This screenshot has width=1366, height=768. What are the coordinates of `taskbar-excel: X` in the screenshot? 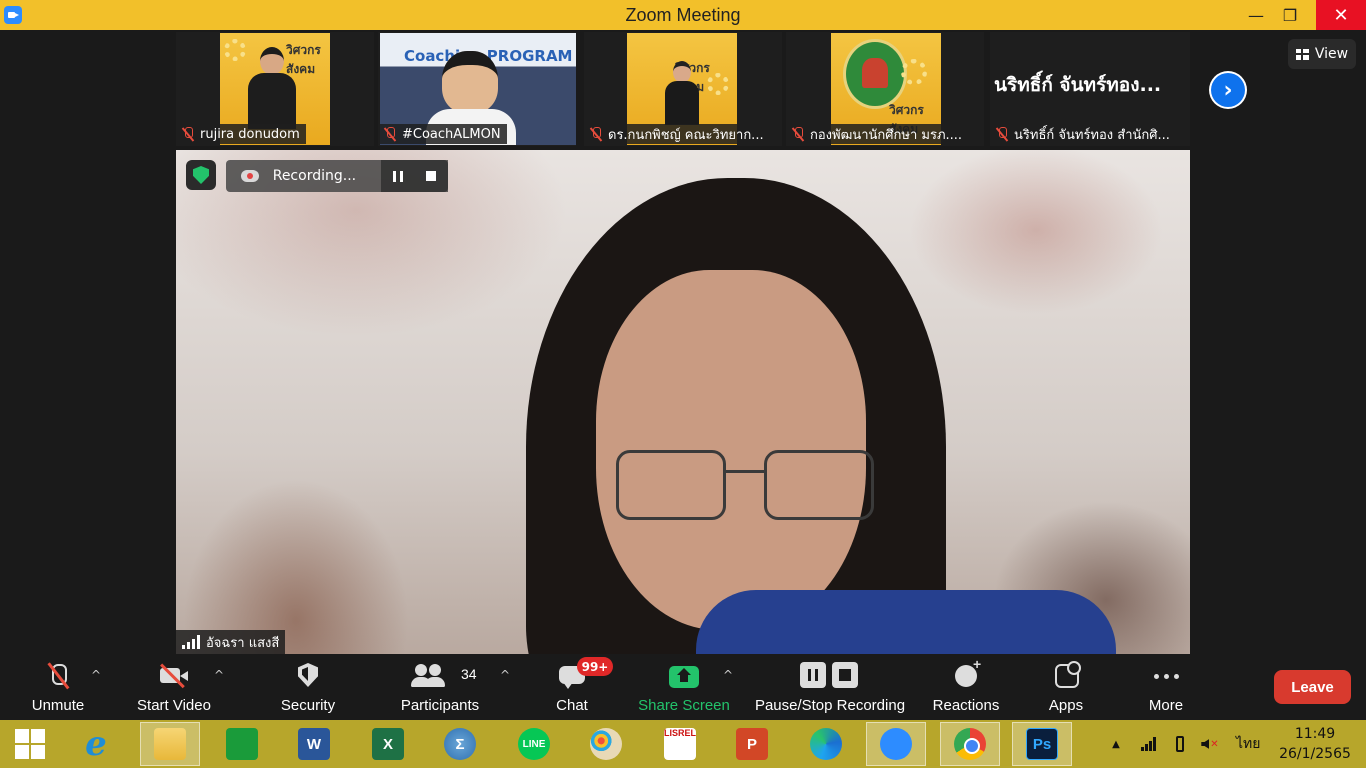 It's located at (388, 744).